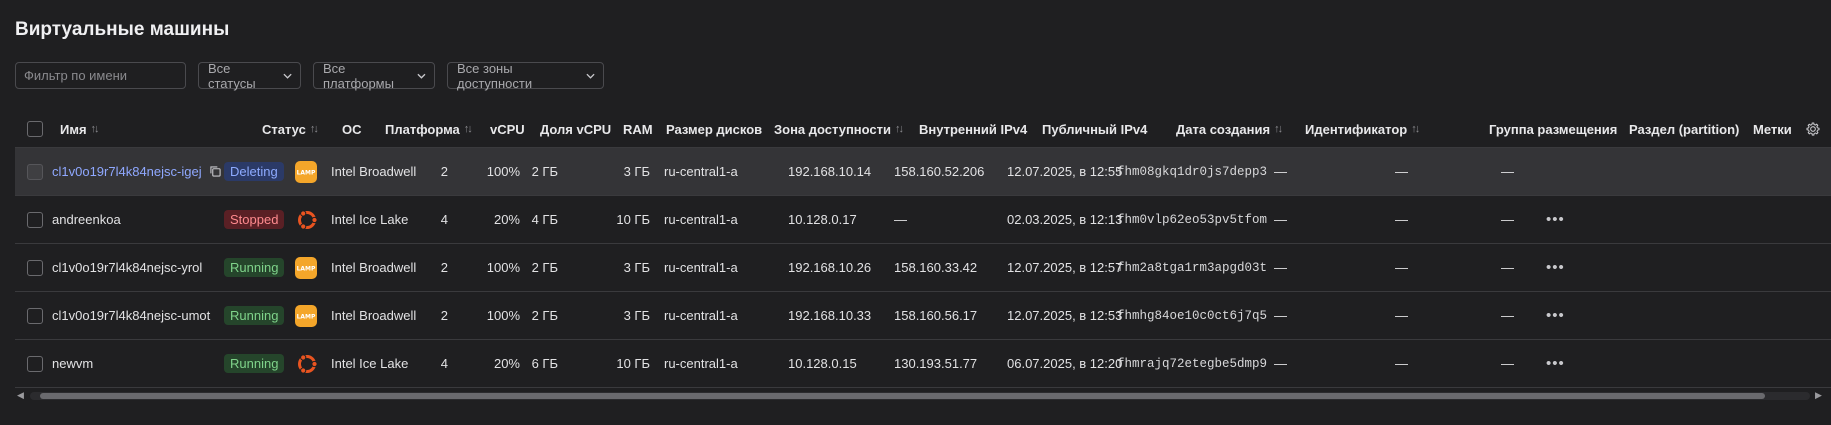  Describe the element at coordinates (830, 315) in the screenshot. I see `internal-ip: 192.168.10.33` at that location.